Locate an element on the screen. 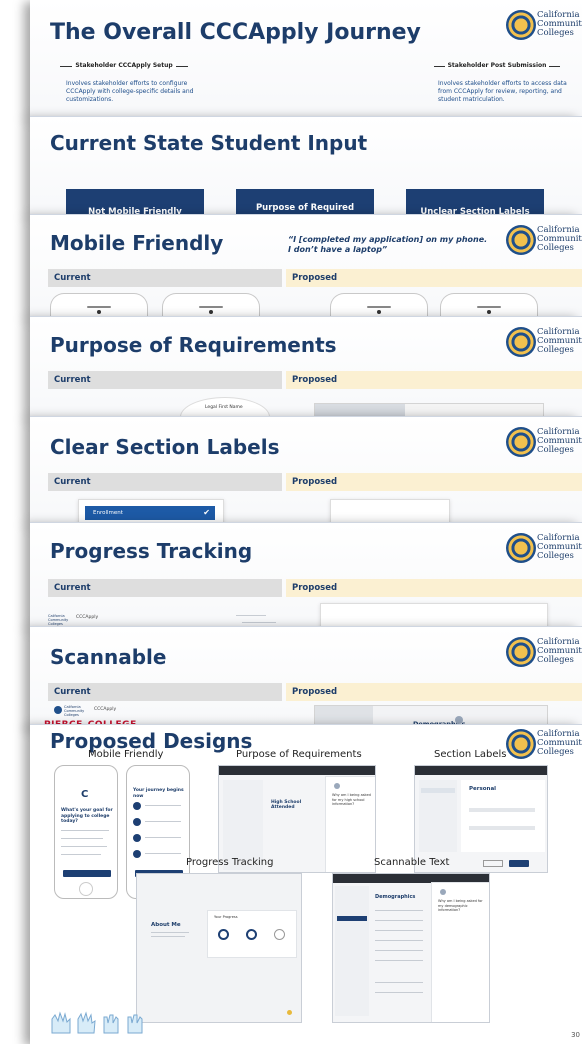  legal-name-bubble: Legal First Name is located at coordinates (225, 407).